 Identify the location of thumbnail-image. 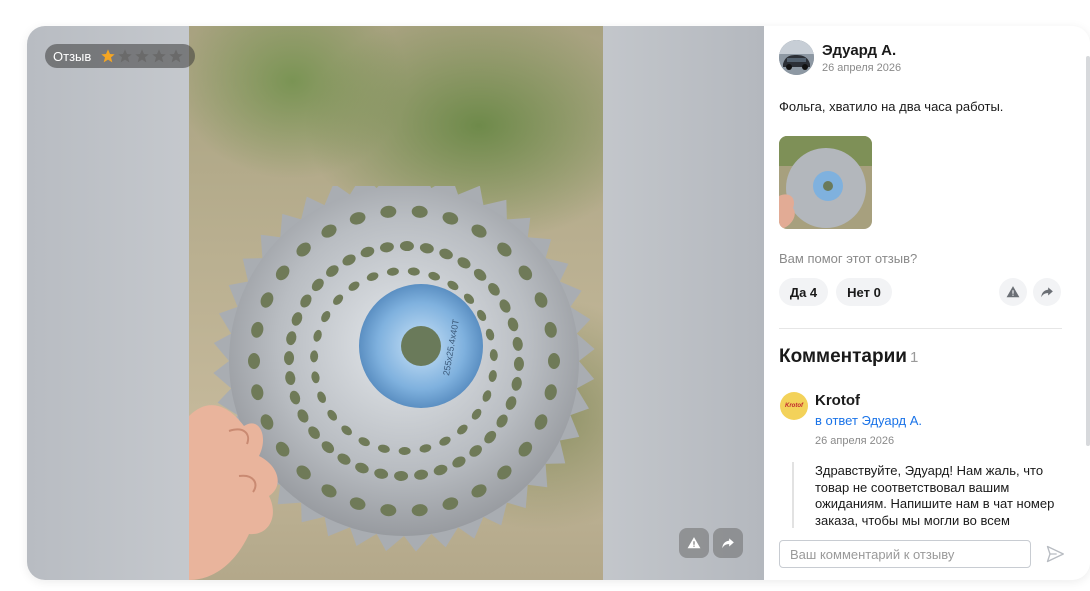
(825, 182).